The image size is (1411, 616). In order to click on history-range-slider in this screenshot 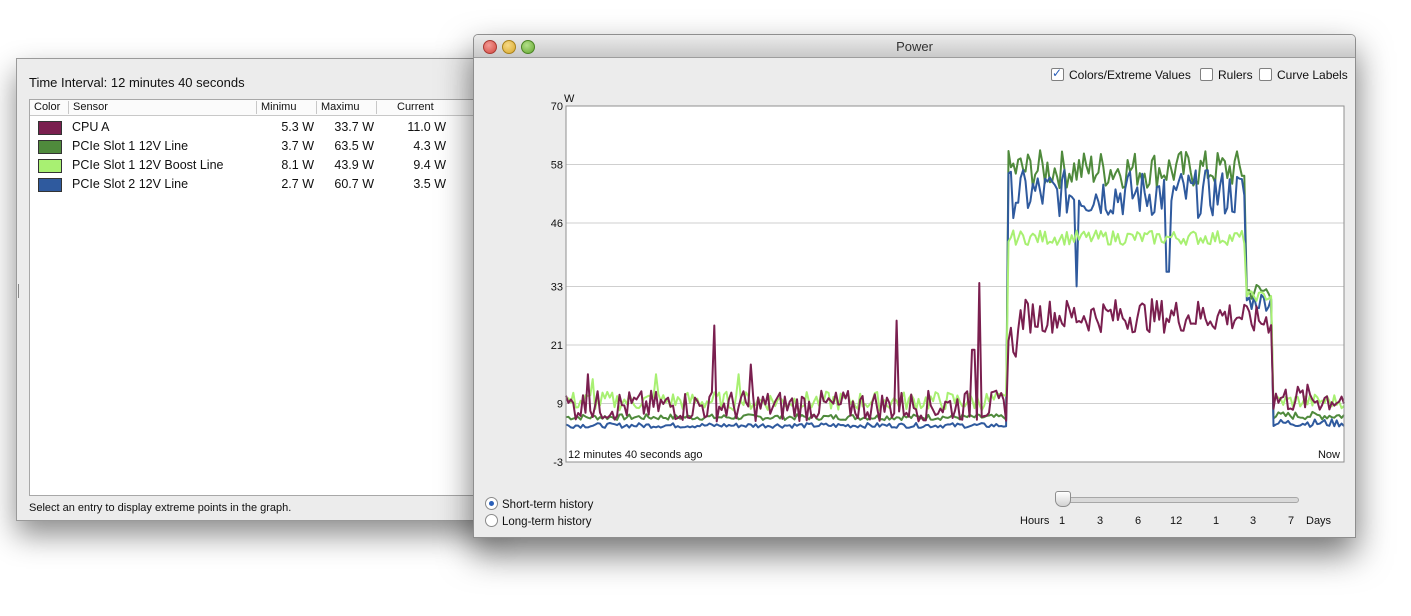, I will do `click(1181, 500)`.